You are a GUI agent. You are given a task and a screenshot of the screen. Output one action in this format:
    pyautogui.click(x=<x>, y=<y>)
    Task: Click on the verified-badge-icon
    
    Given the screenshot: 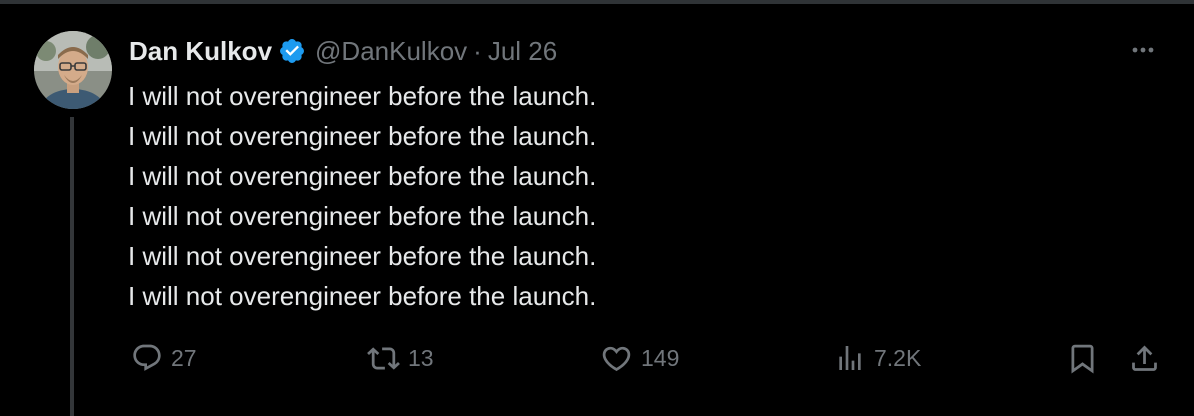 What is the action you would take?
    pyautogui.click(x=292, y=51)
    